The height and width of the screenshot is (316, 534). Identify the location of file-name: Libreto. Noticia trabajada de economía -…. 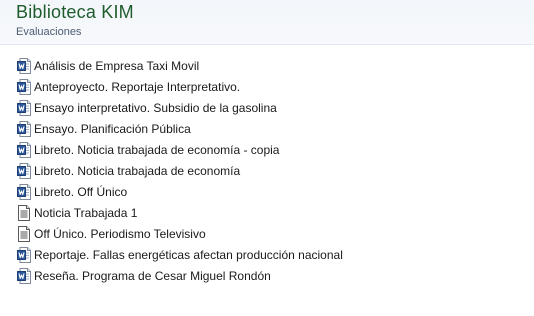
(157, 149).